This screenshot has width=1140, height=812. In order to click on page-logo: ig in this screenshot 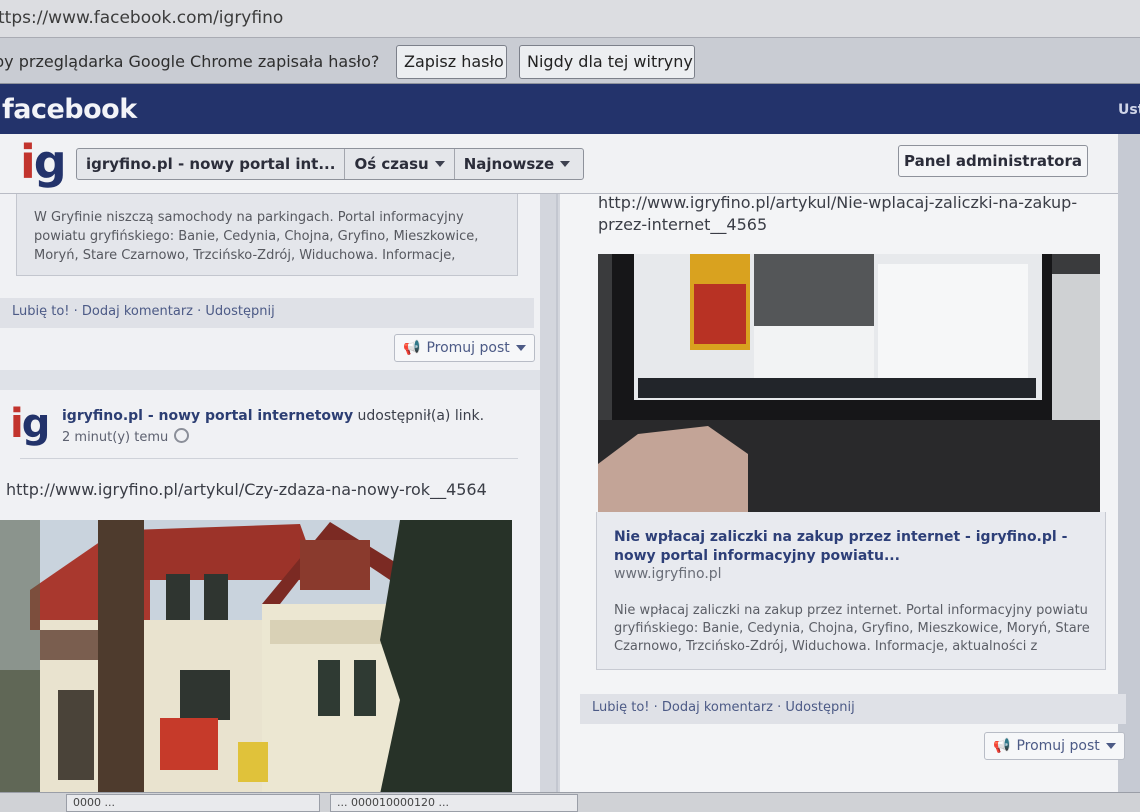, I will do `click(43, 162)`.